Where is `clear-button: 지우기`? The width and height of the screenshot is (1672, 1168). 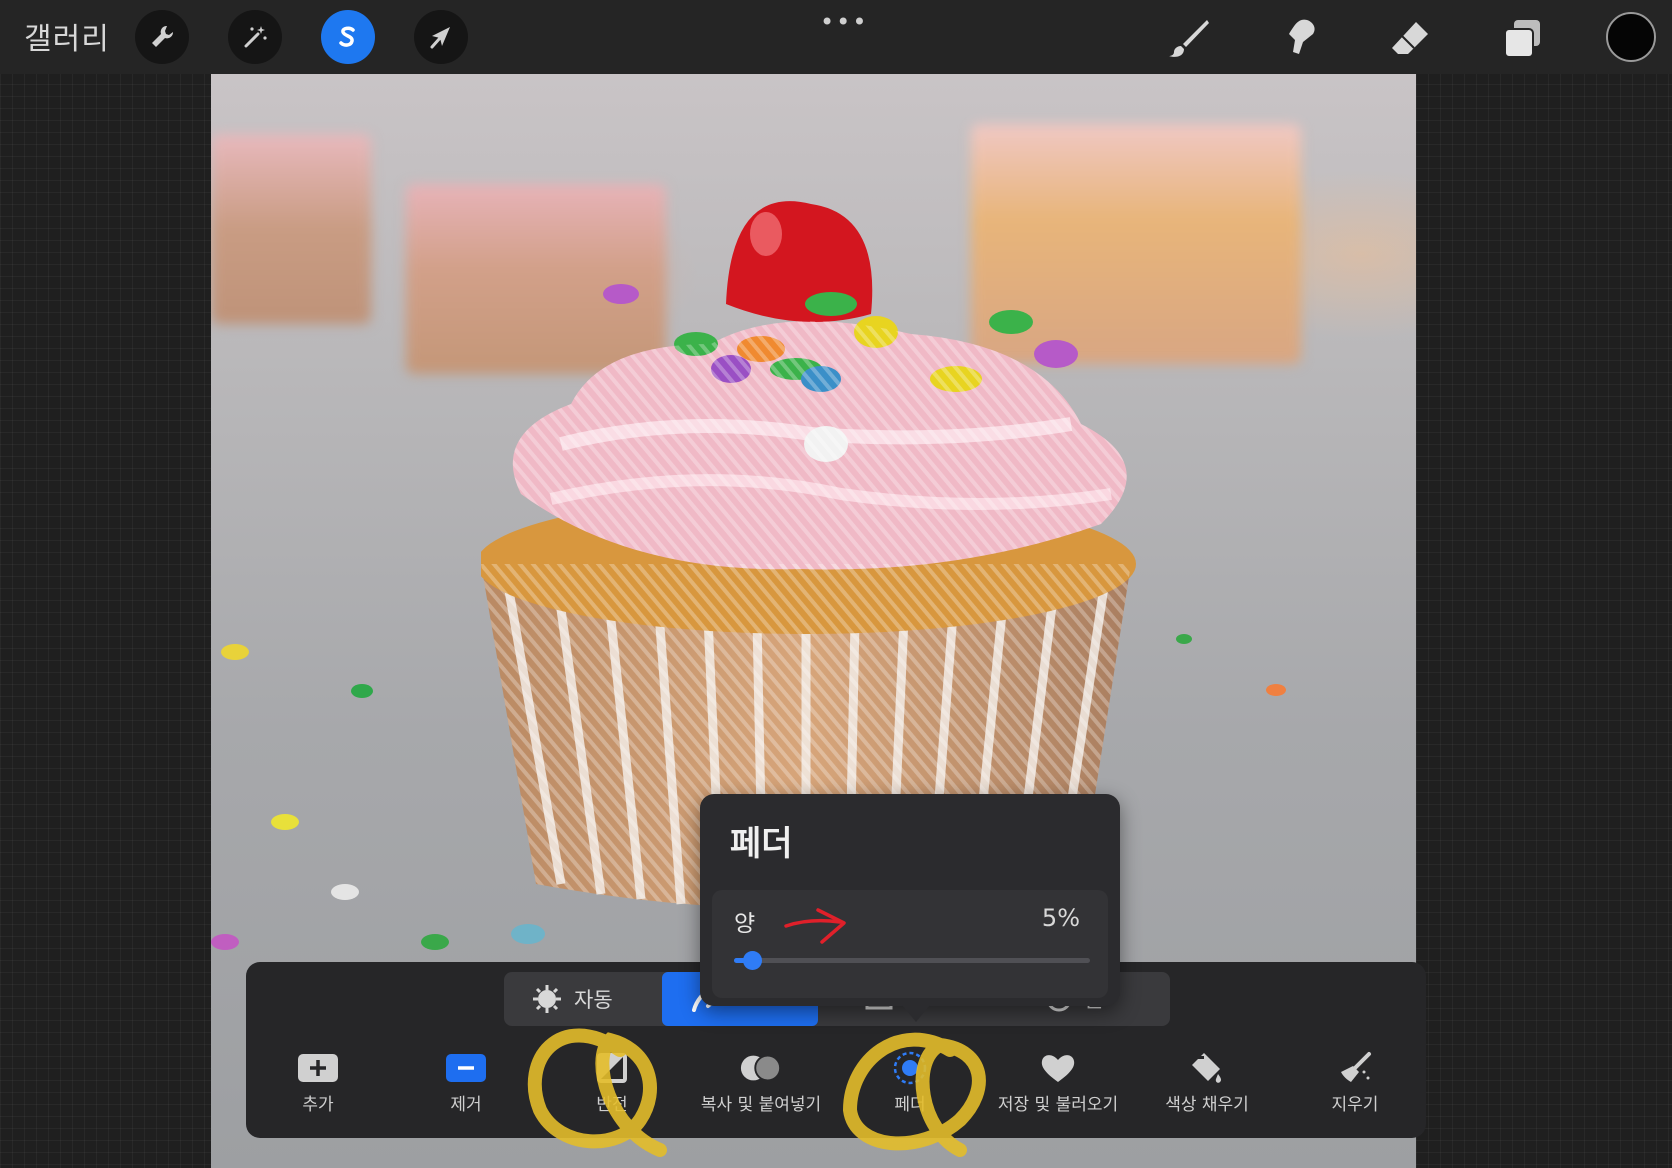
clear-button: 지우기 is located at coordinates (1355, 1082).